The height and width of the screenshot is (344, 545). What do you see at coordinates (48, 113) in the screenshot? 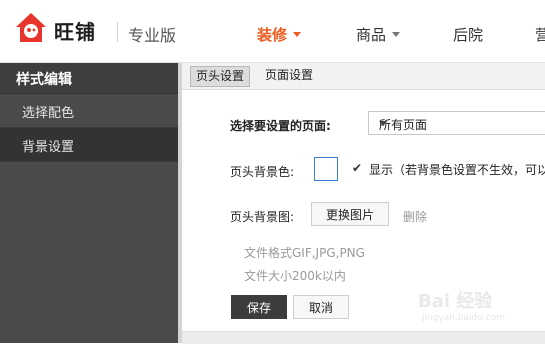
I see `sidebar-item-label: 选择配色` at bounding box center [48, 113].